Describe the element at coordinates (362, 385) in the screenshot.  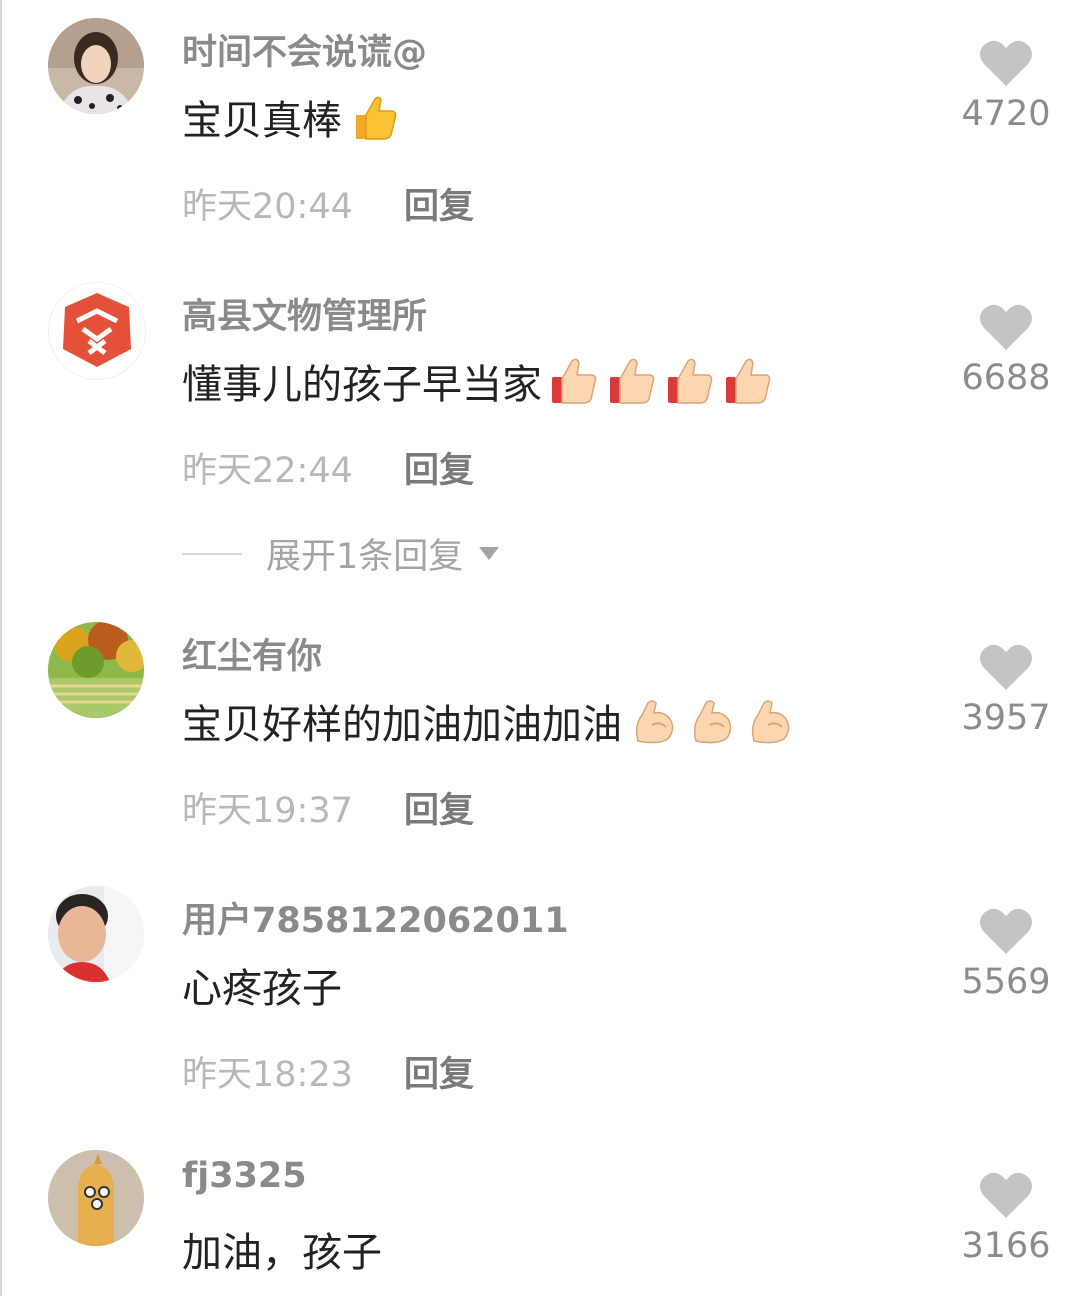
I see `comment-text: 懂事儿的孩子早当家` at that location.